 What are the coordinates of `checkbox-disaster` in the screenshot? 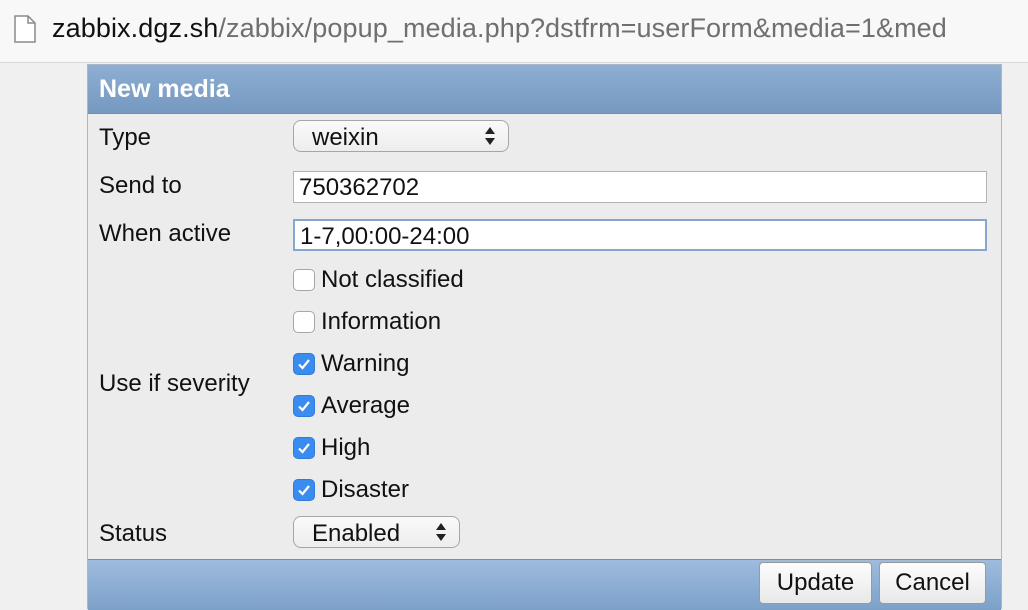 It's located at (304, 490).